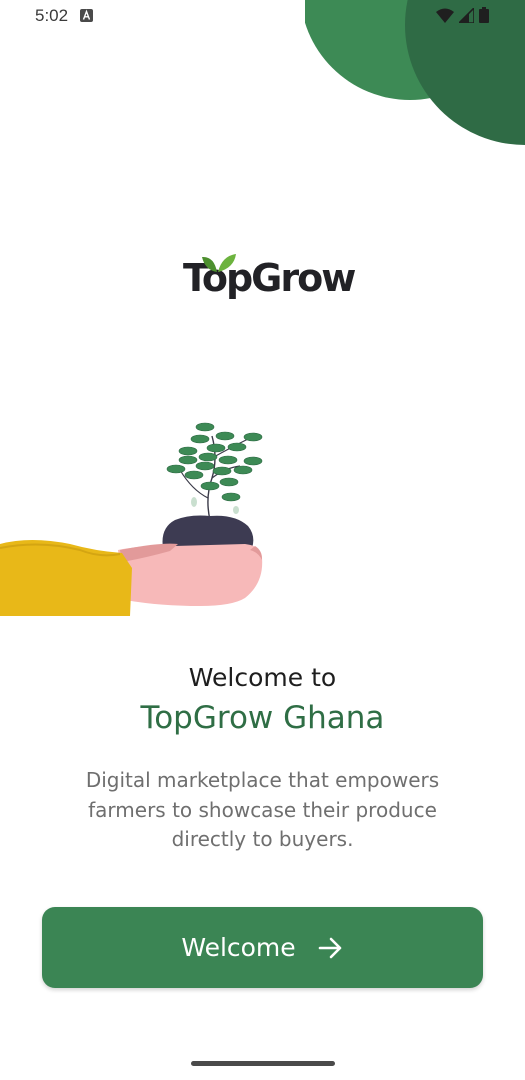  Describe the element at coordinates (484, 15) in the screenshot. I see `battery-icon` at that location.